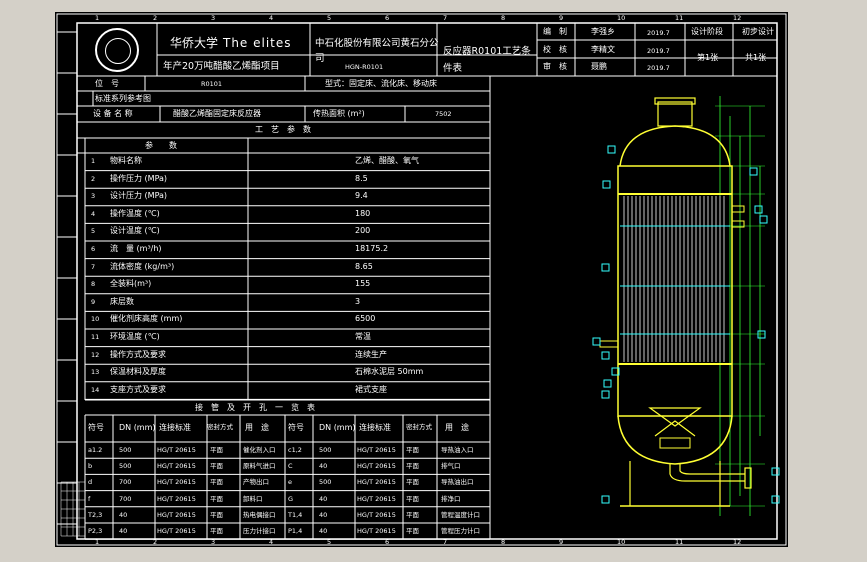 This screenshot has width=867, height=562. I want to click on standard-series-label: 标准系列参考图, so click(123, 98).